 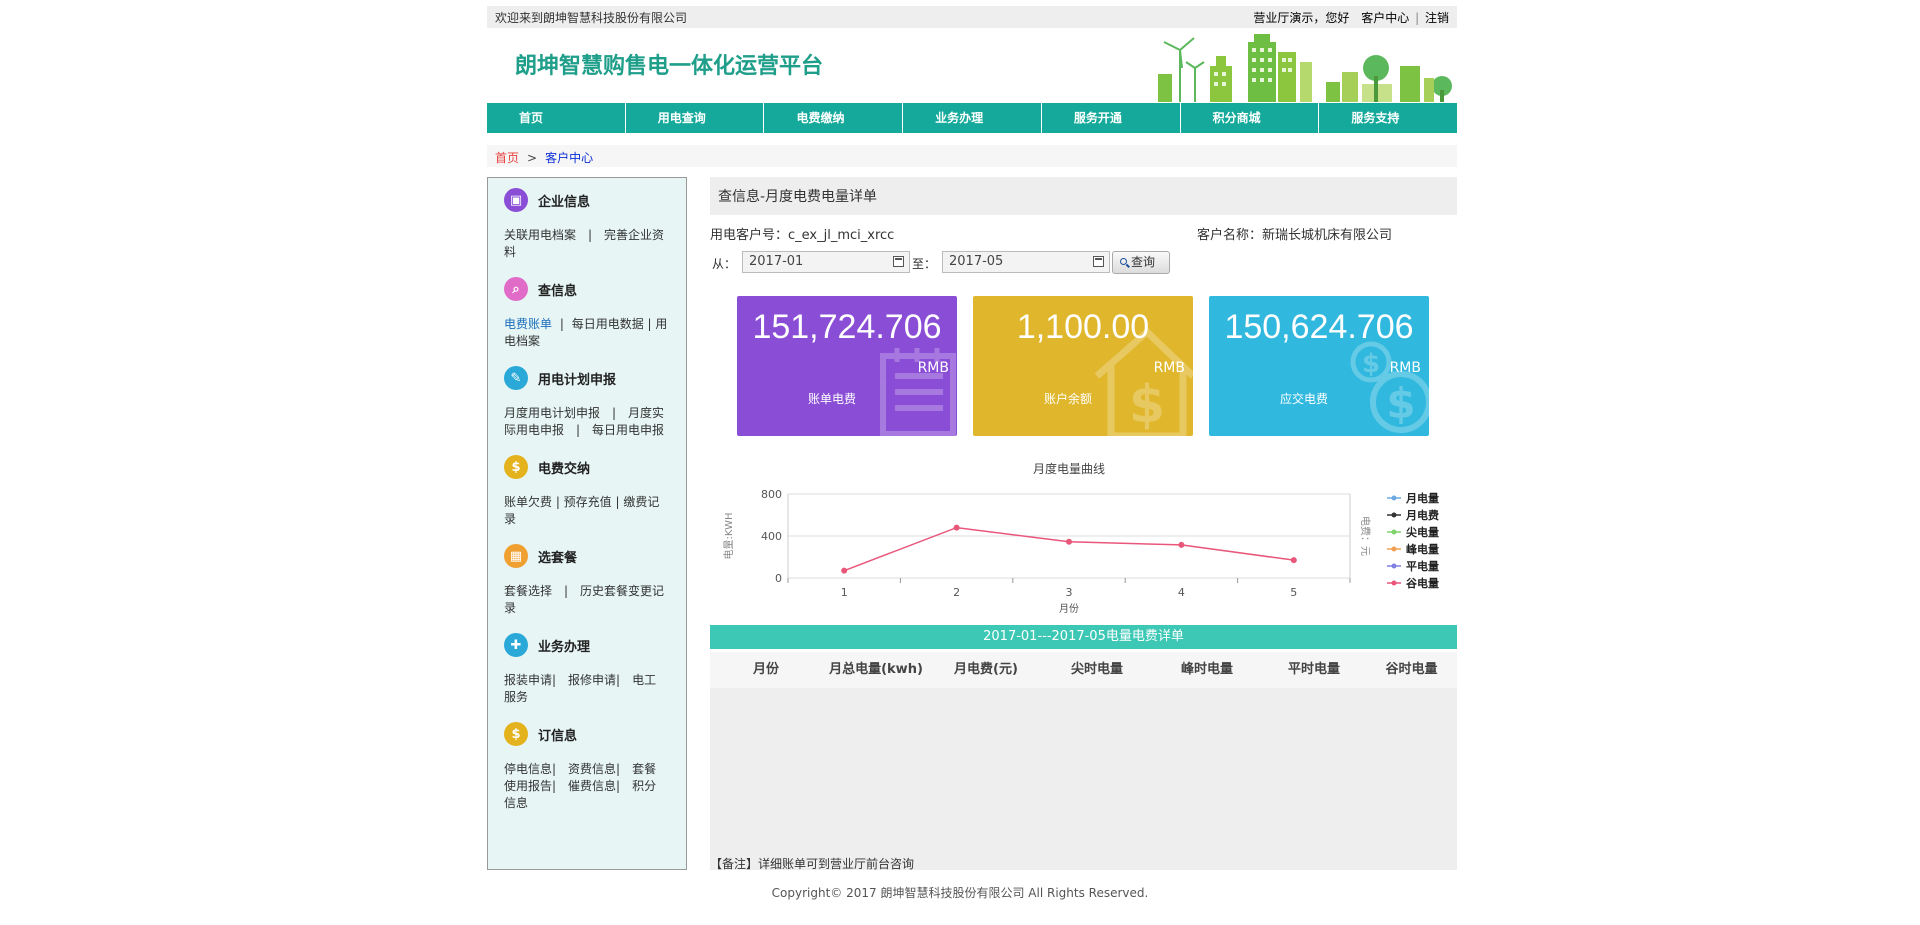 I want to click on sidebar-section-plan-report: ✎ 用电计划申报, so click(x=560, y=378).